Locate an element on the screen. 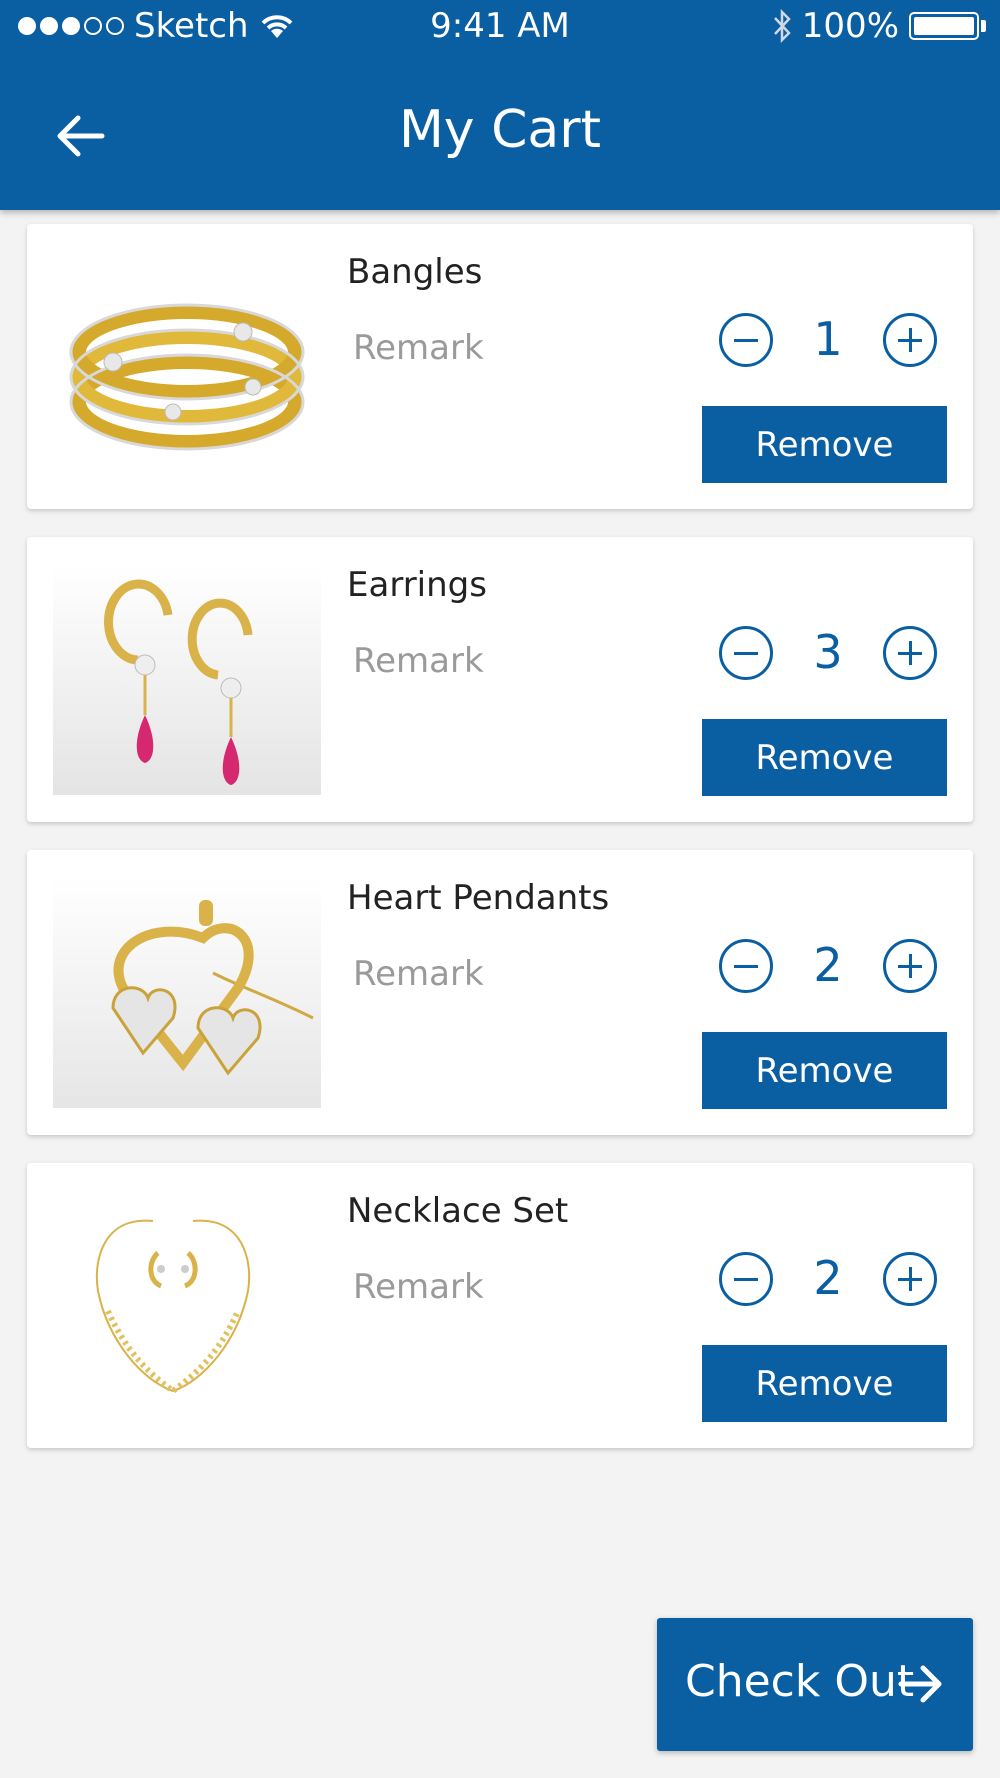 The height and width of the screenshot is (1778, 1000). bluetooth-icon is located at coordinates (782, 26).